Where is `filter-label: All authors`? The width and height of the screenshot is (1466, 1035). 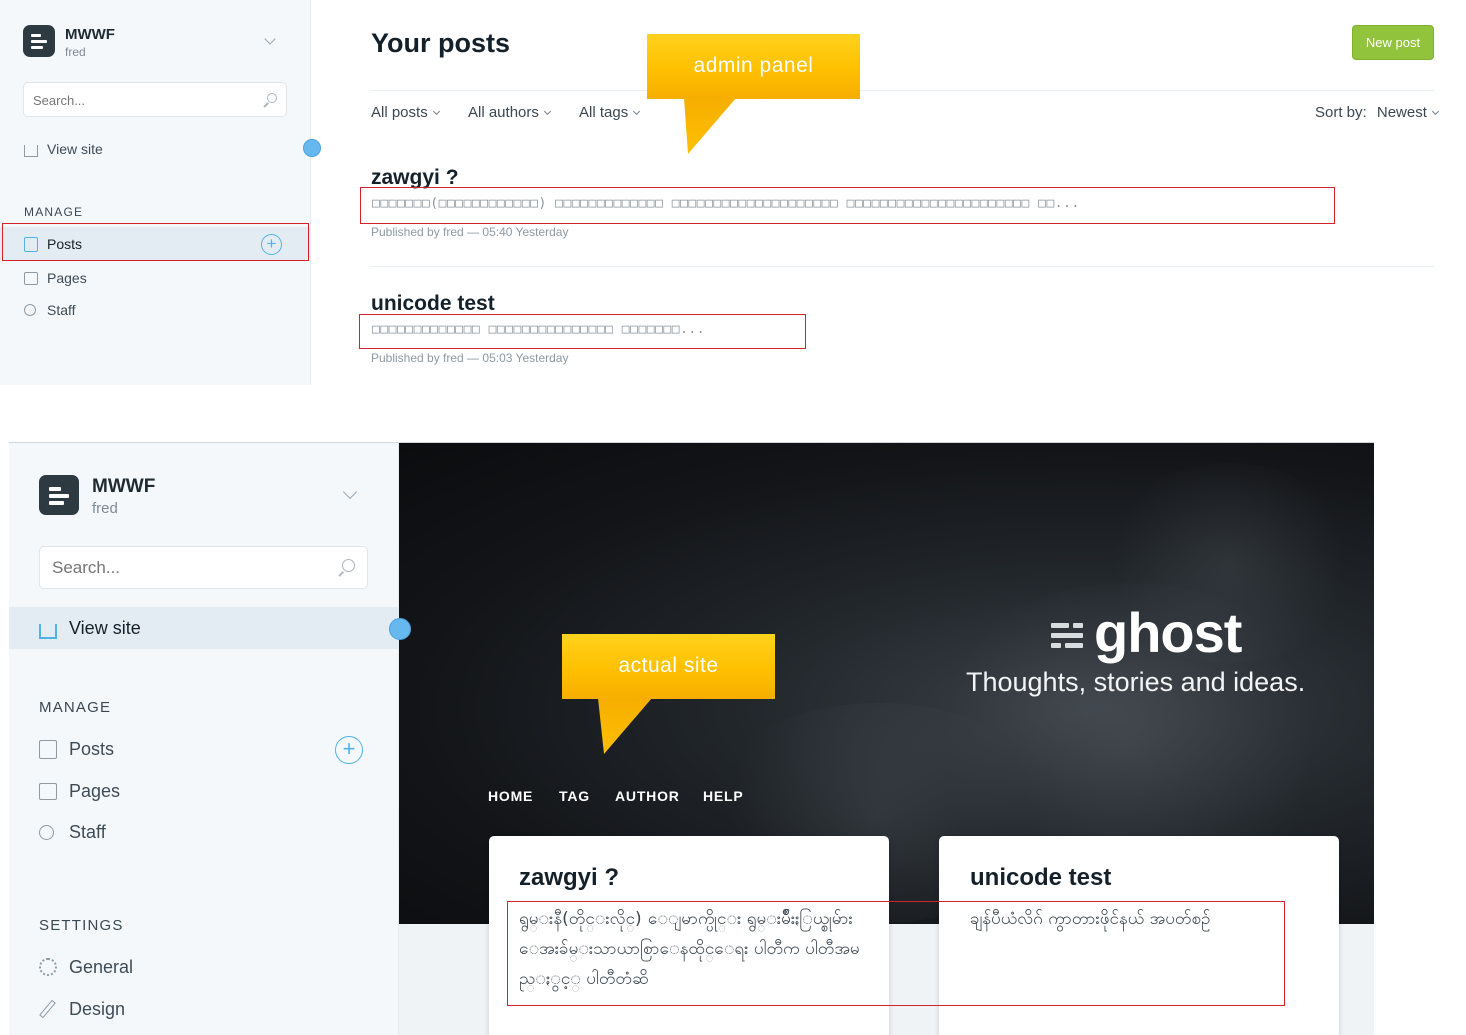 filter-label: All authors is located at coordinates (503, 112).